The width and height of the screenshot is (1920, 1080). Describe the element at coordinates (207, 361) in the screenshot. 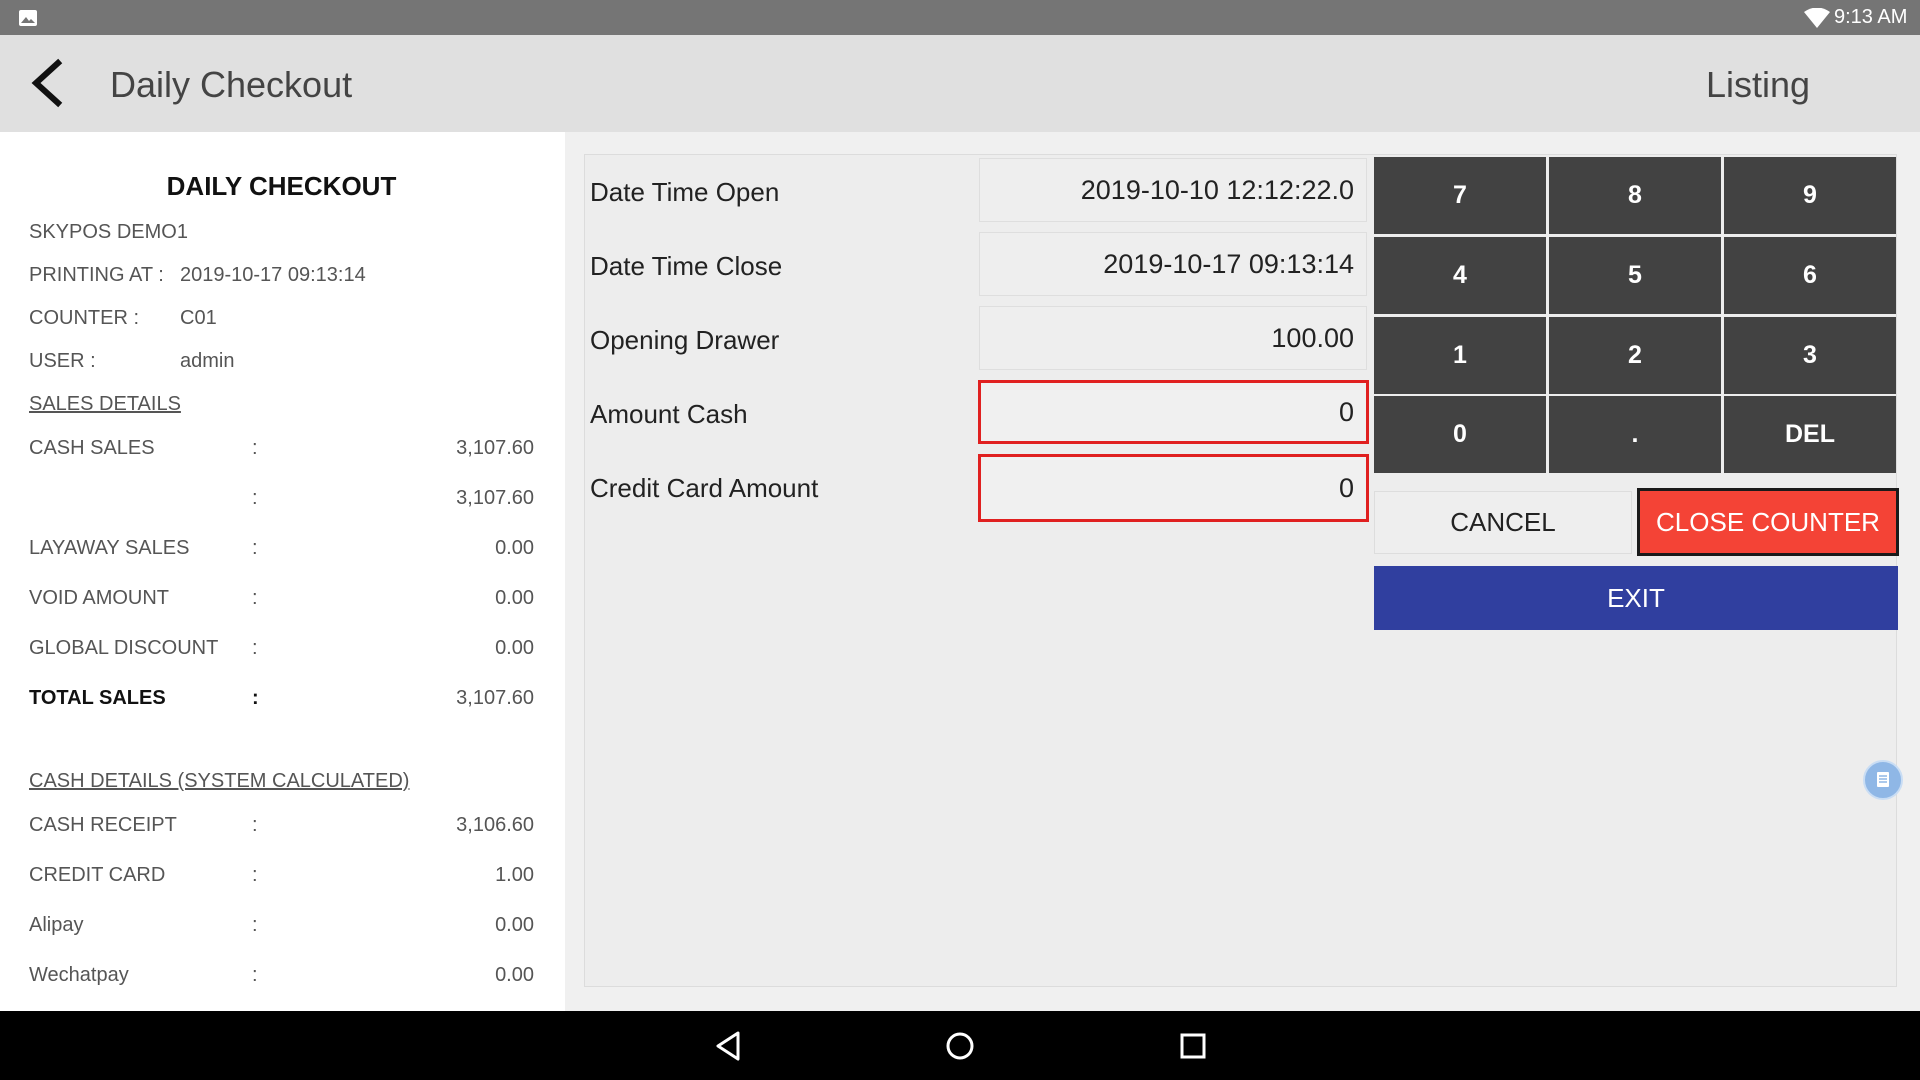

I see `user-value: admin` at that location.